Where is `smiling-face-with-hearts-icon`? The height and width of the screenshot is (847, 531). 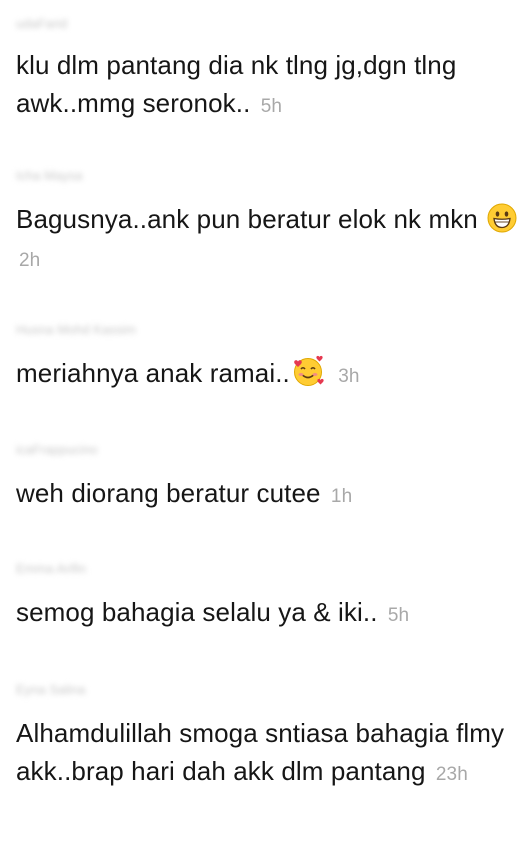
smiling-face-with-hearts-icon is located at coordinates (309, 371).